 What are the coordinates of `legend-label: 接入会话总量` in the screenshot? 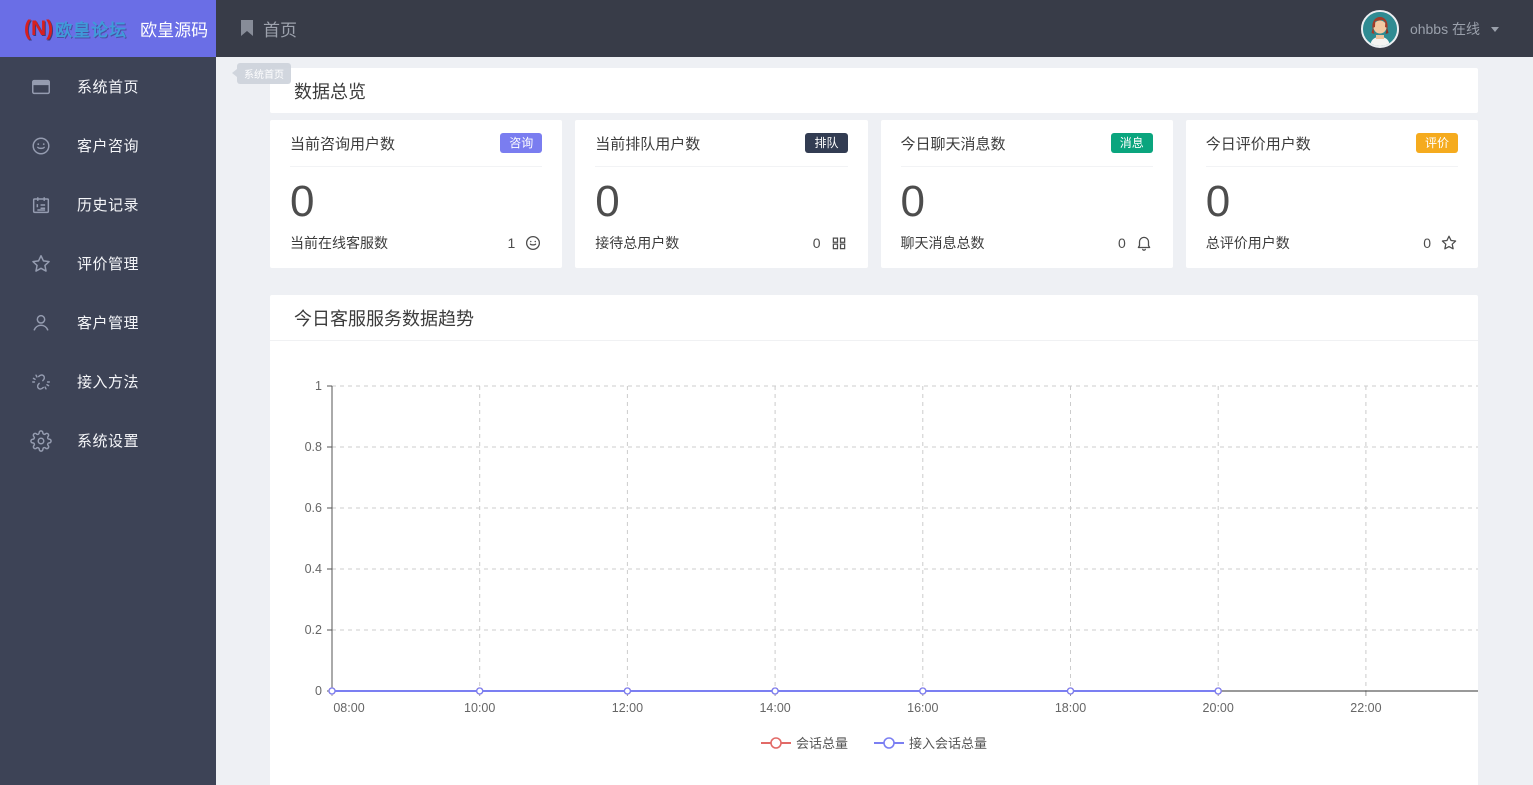 It's located at (948, 743).